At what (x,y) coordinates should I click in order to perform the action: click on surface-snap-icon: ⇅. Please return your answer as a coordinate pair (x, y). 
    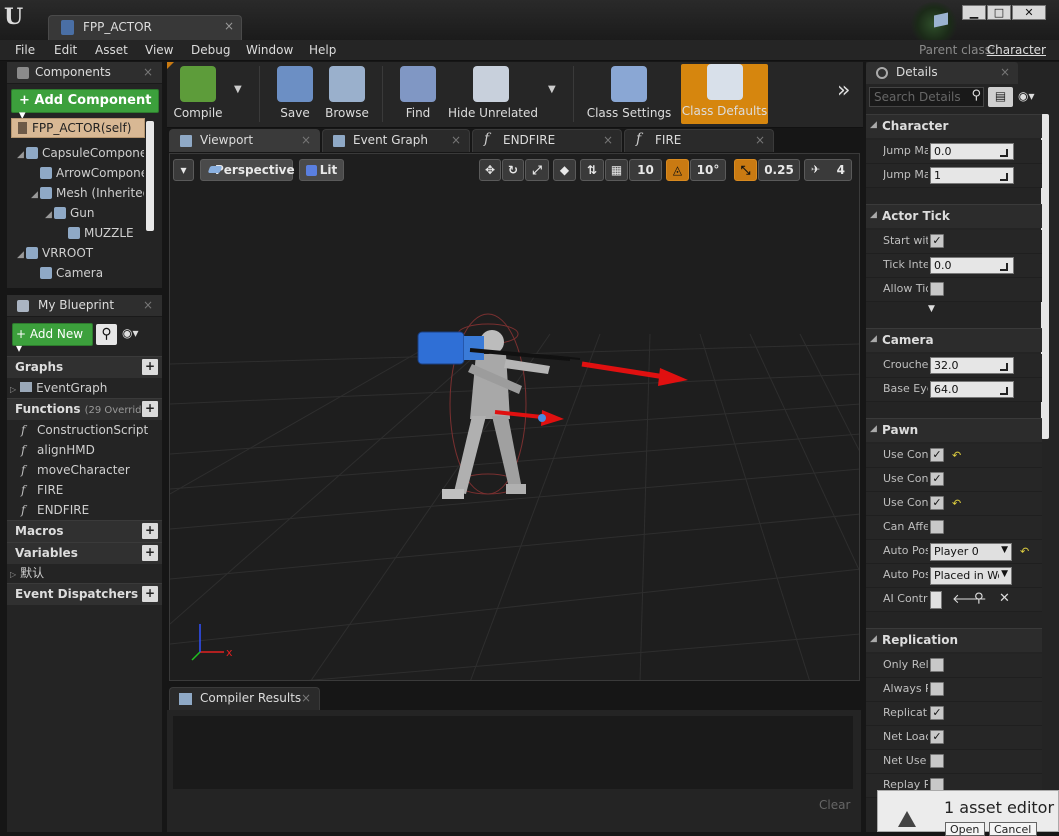
    Looking at the image, I should click on (592, 170).